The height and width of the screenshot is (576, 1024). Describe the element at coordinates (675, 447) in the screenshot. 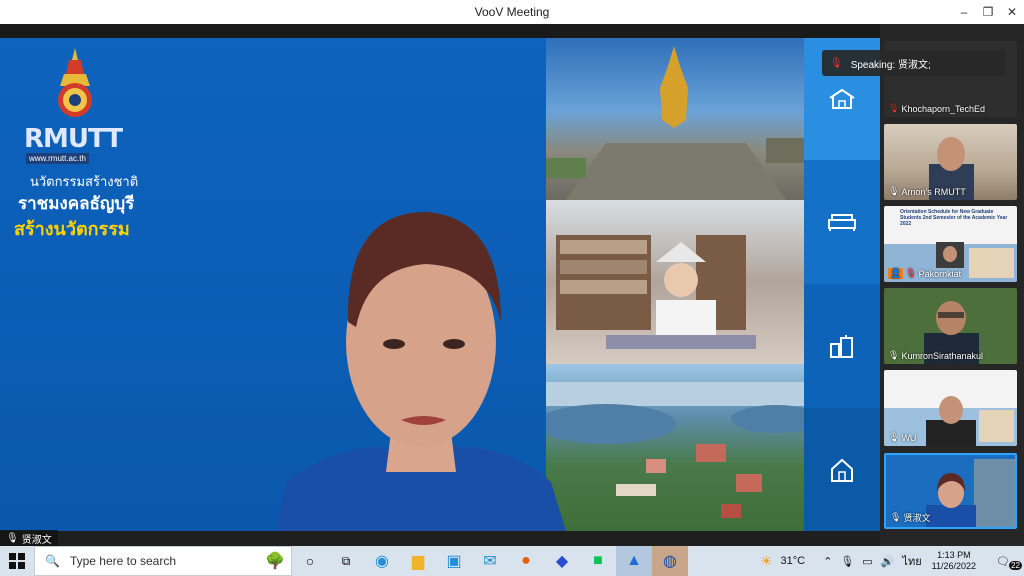

I see `campus-aerial-photo` at that location.